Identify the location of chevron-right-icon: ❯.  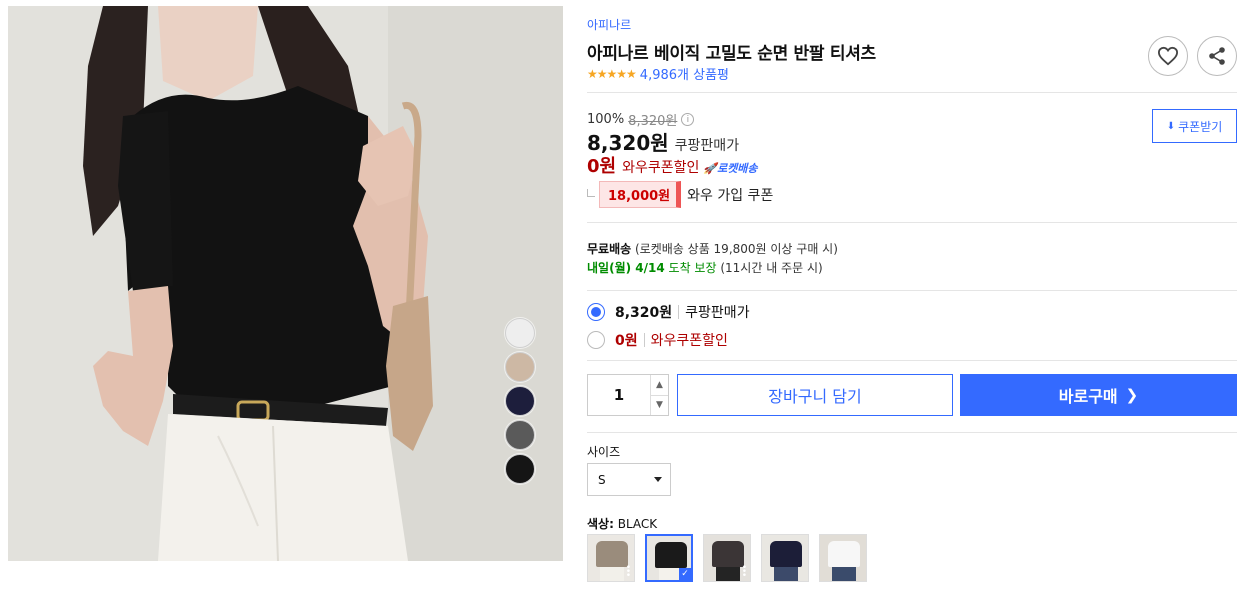
(1132, 395).